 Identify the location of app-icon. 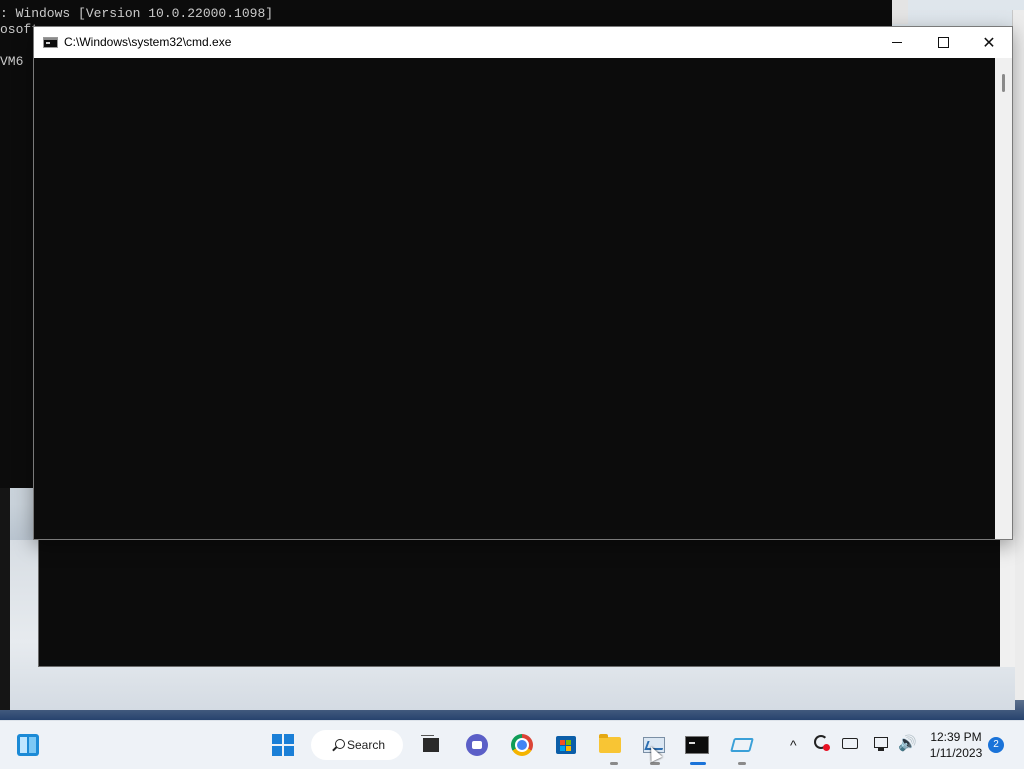
(742, 745).